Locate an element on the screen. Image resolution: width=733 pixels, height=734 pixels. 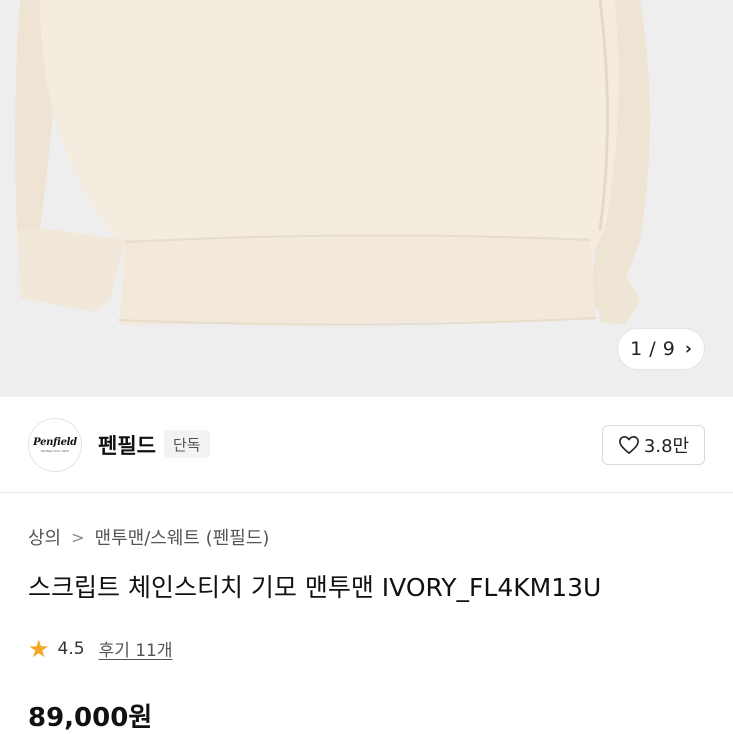
brand-name: 펜필드 is located at coordinates (127, 445).